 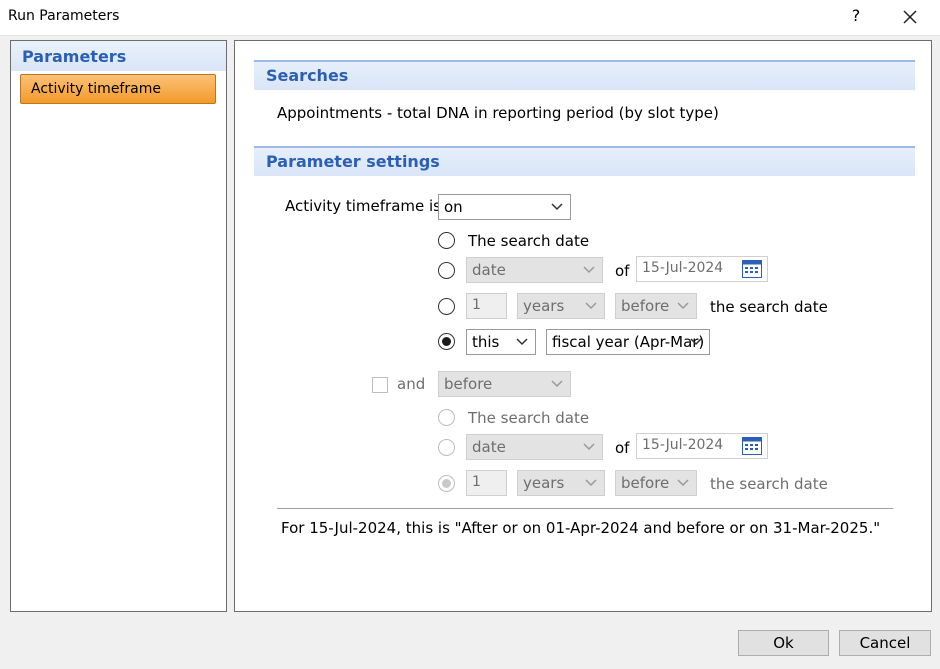 I want to click on unit-select: years, so click(x=561, y=306).